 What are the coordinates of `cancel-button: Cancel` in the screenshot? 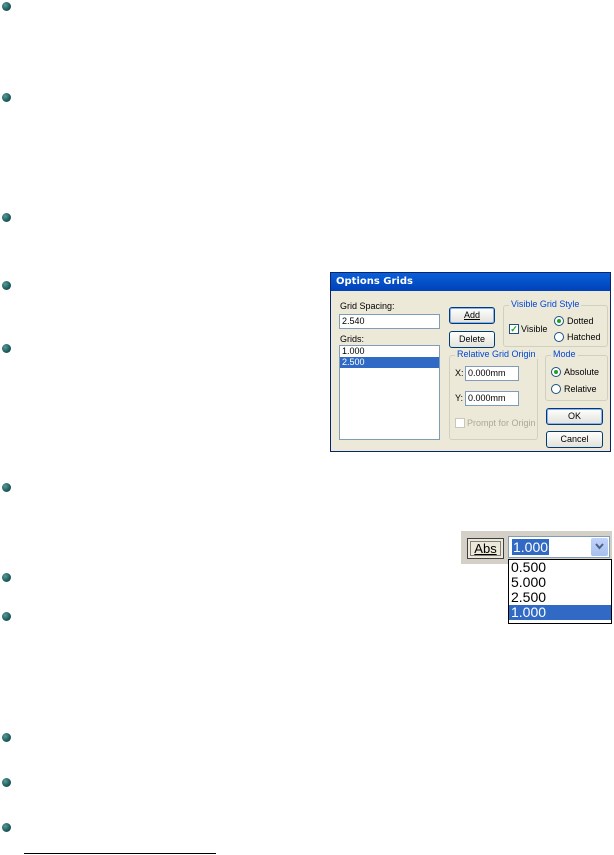 It's located at (574, 439).